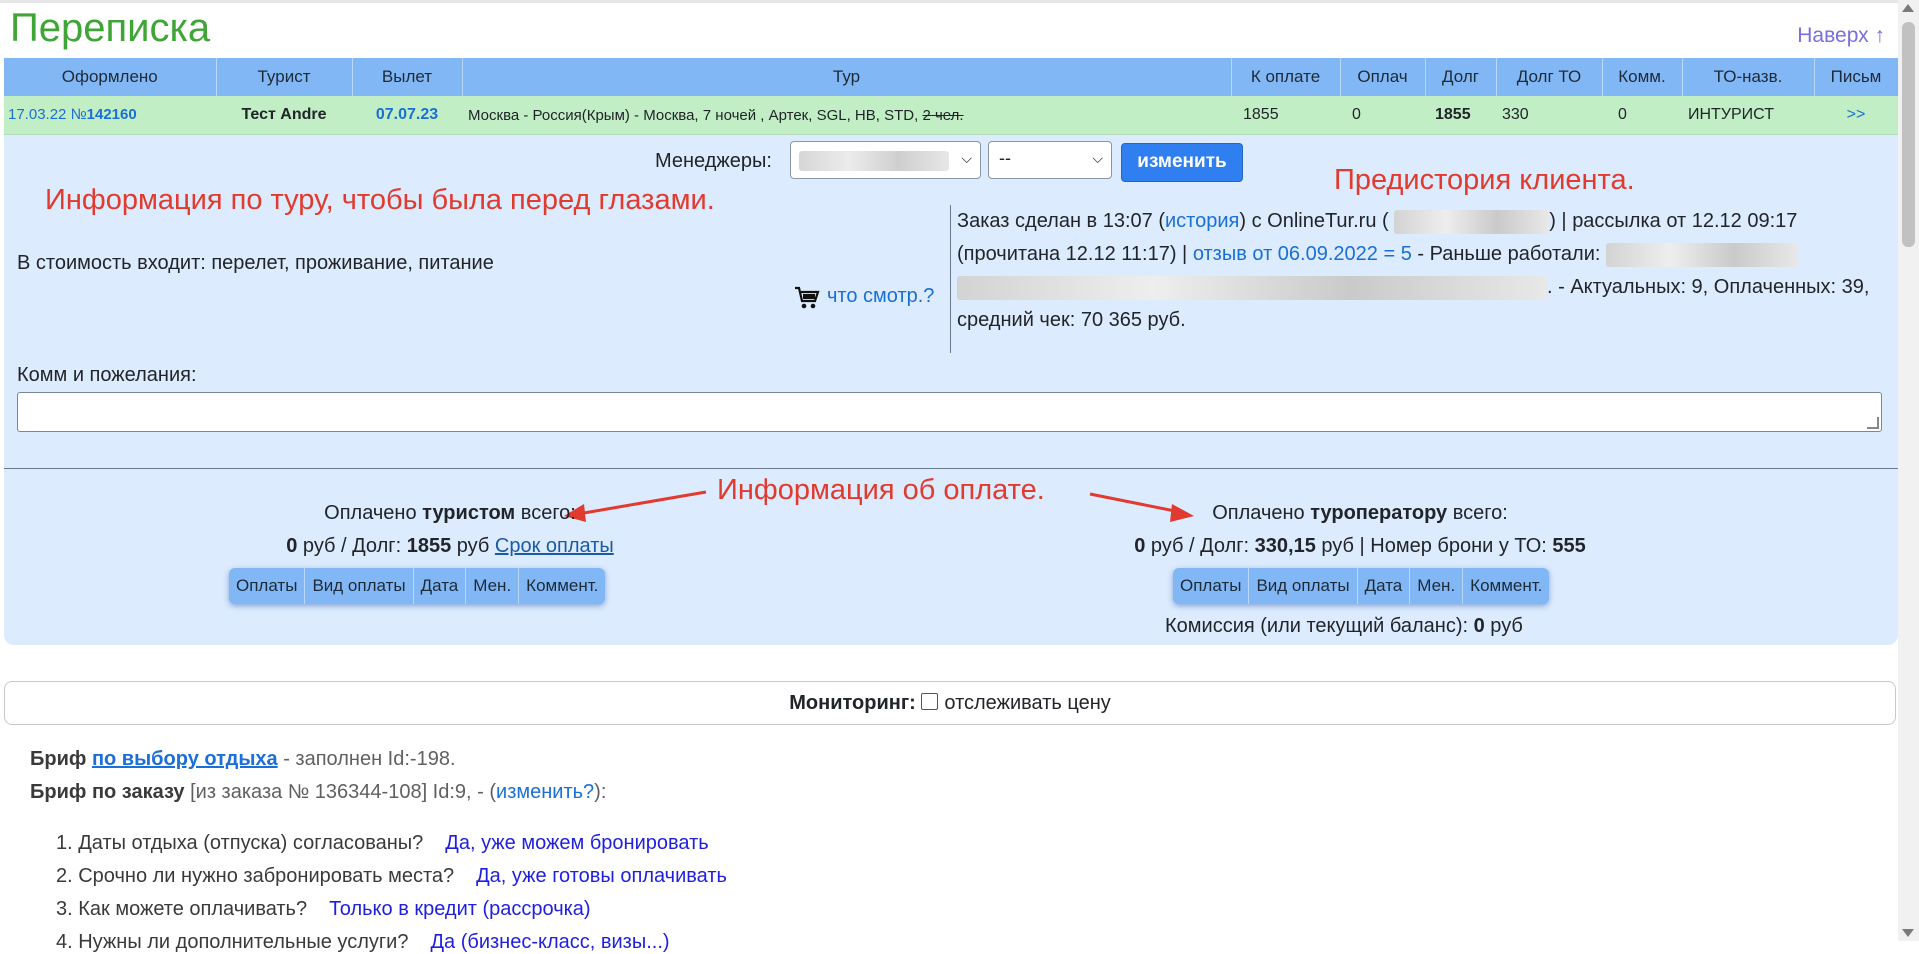 The image size is (1919, 954). I want to click on annotation-payment: Информация об оплате., so click(881, 490).